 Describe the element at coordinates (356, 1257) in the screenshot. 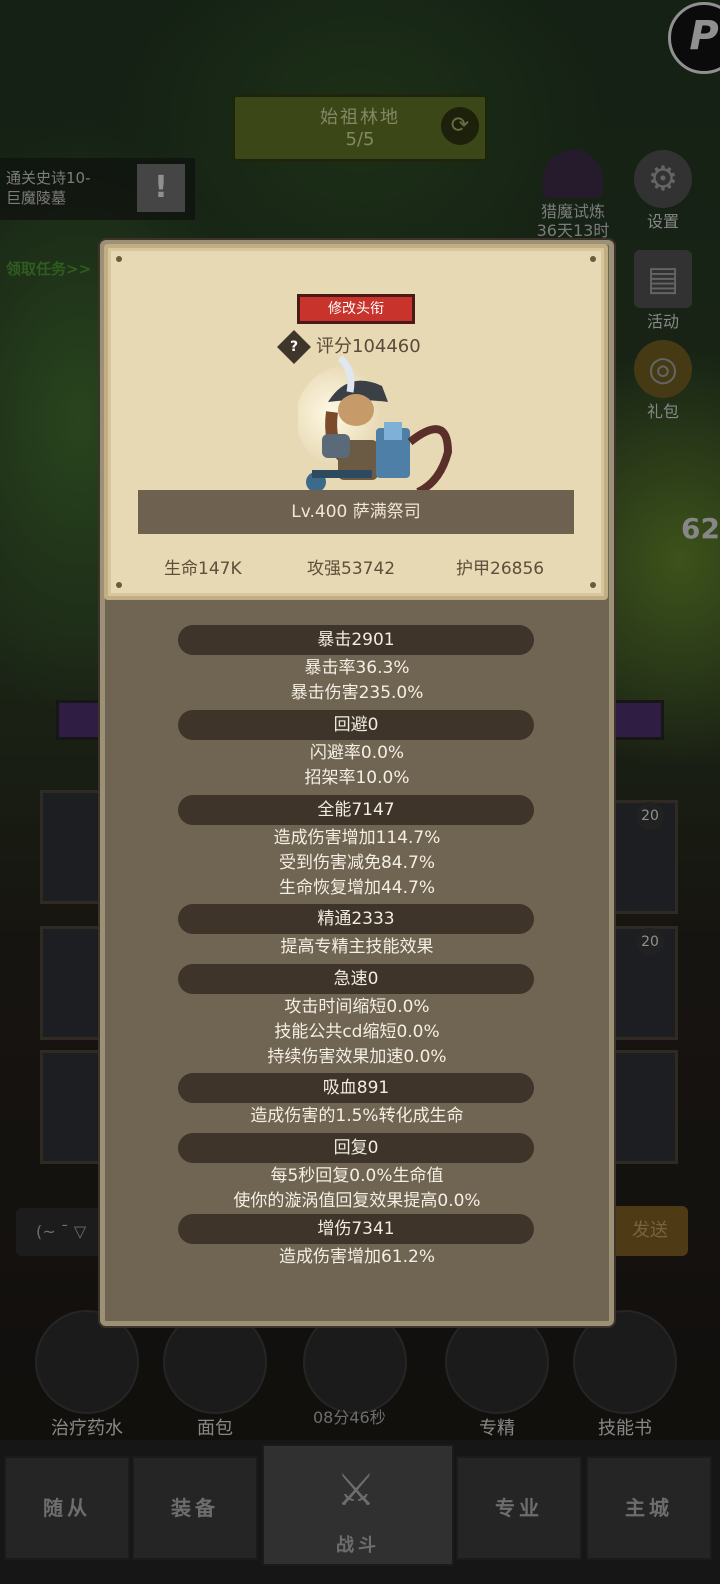

I see `stat-line: 造成伤害增加61.2%` at that location.